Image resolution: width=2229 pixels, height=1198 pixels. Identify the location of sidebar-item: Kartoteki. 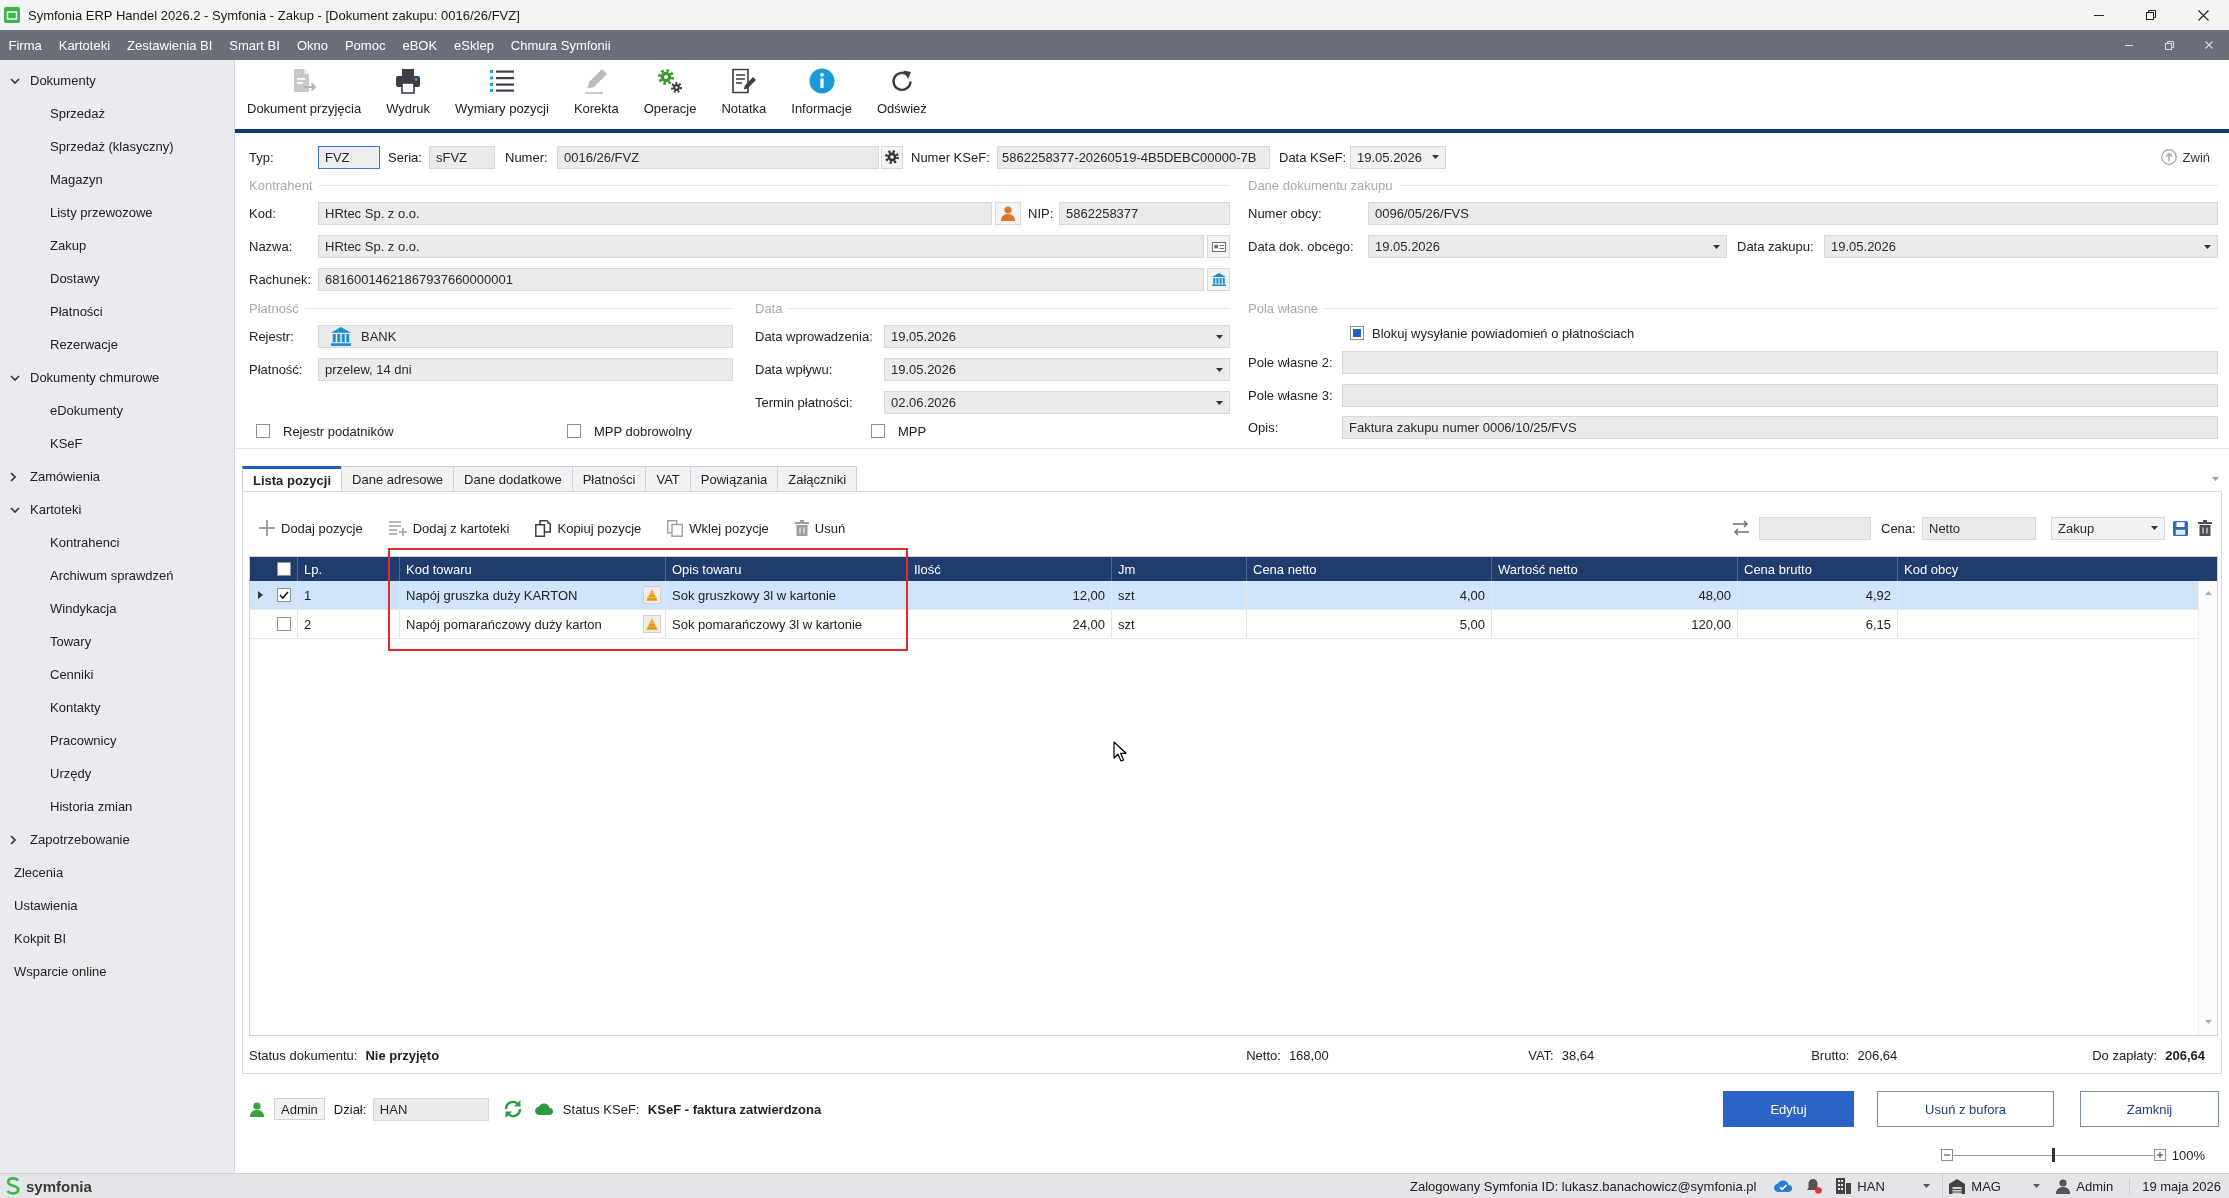
(117, 509).